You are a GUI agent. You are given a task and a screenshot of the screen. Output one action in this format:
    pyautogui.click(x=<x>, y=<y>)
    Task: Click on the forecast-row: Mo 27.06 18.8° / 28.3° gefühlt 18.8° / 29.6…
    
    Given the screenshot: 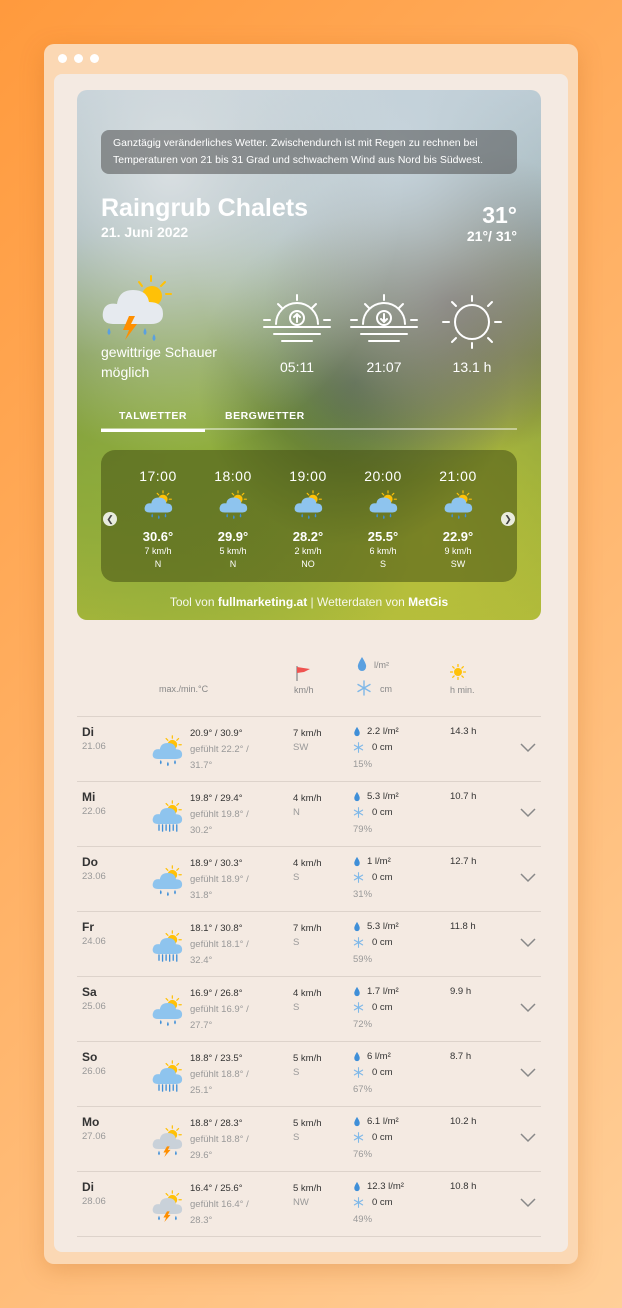 What is the action you would take?
    pyautogui.click(x=309, y=1138)
    